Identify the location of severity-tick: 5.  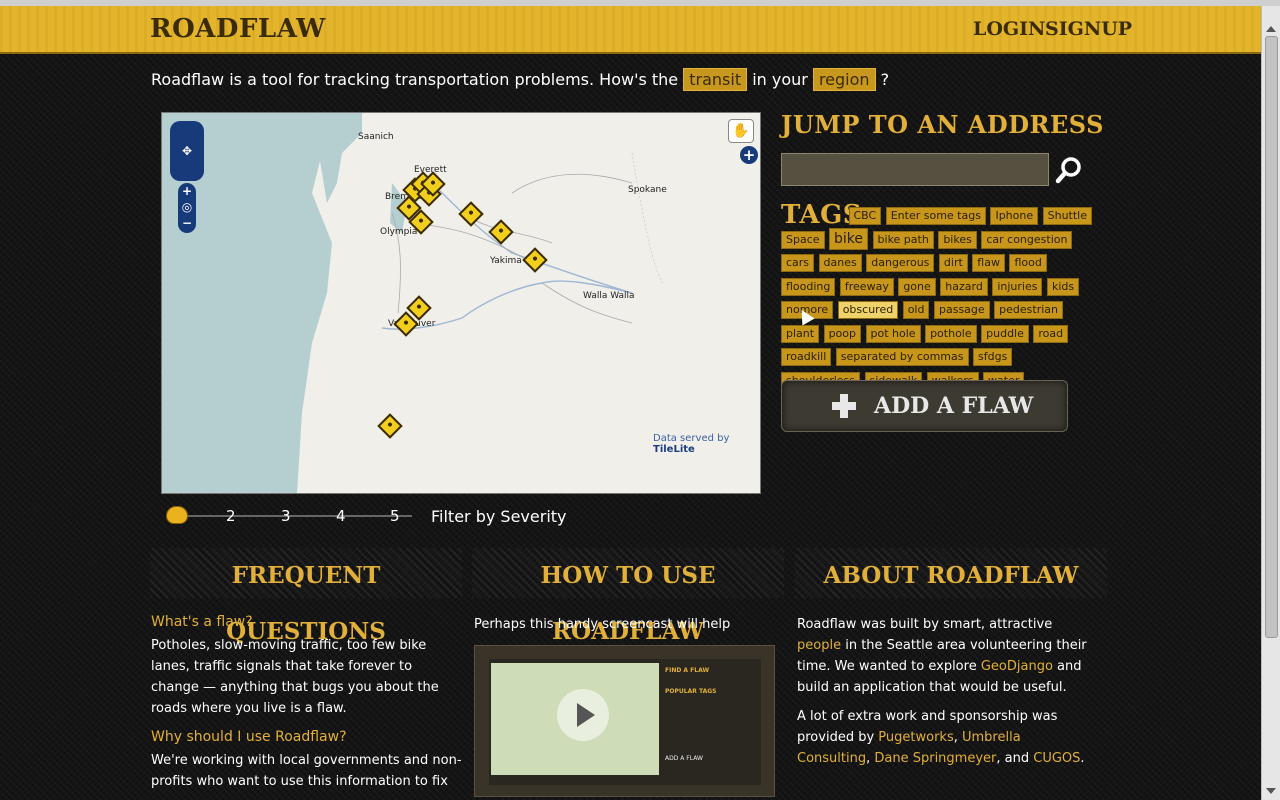
(395, 516).